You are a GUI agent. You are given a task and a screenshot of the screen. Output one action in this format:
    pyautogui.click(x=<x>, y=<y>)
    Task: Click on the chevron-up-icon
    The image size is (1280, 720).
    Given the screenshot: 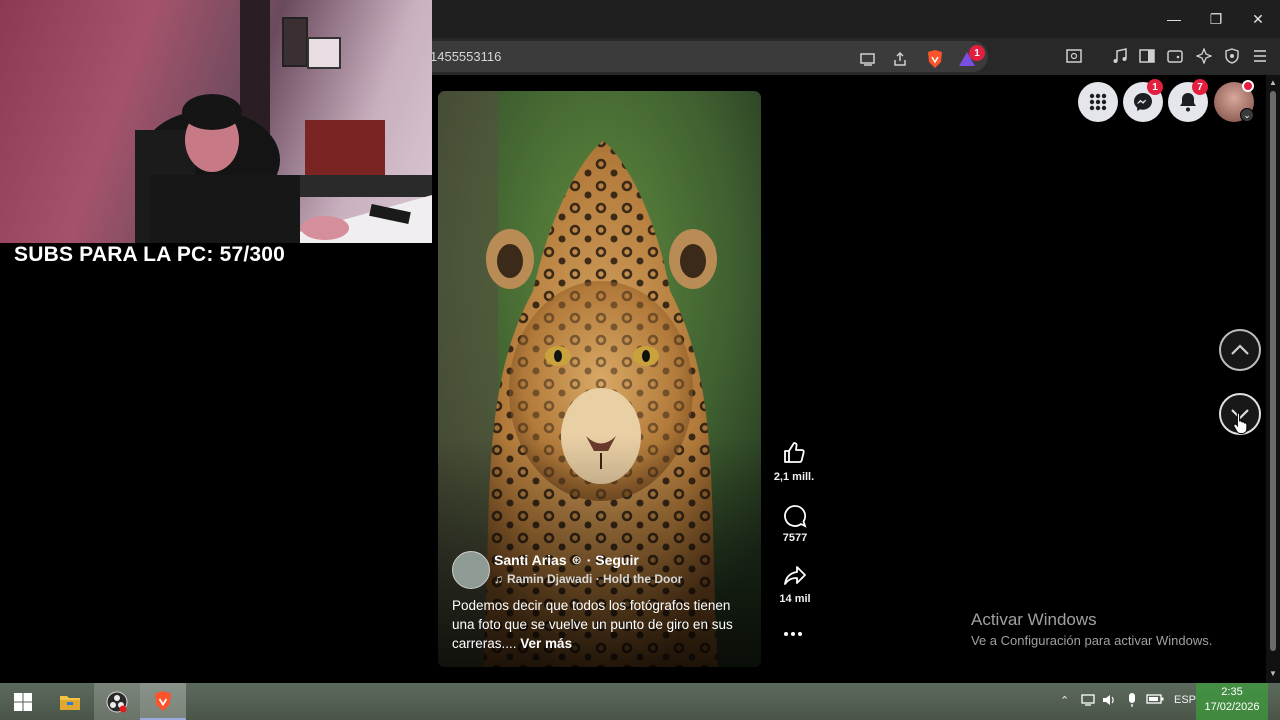 What is the action you would take?
    pyautogui.click(x=1240, y=349)
    